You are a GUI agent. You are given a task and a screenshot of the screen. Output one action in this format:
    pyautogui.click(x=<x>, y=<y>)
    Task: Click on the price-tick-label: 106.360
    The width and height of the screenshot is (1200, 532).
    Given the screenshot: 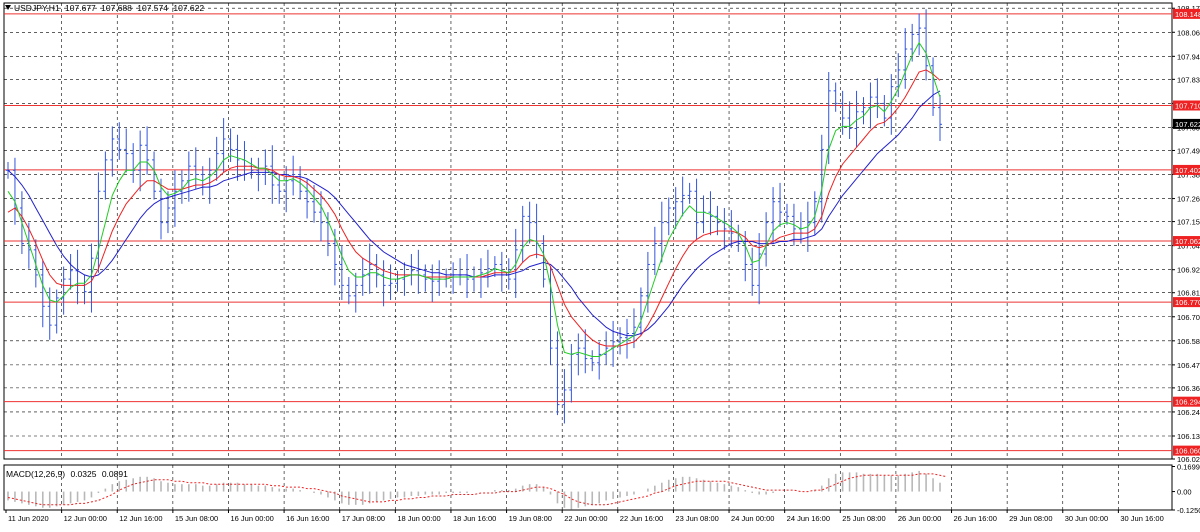 What is the action you would take?
    pyautogui.click(x=1188, y=388)
    